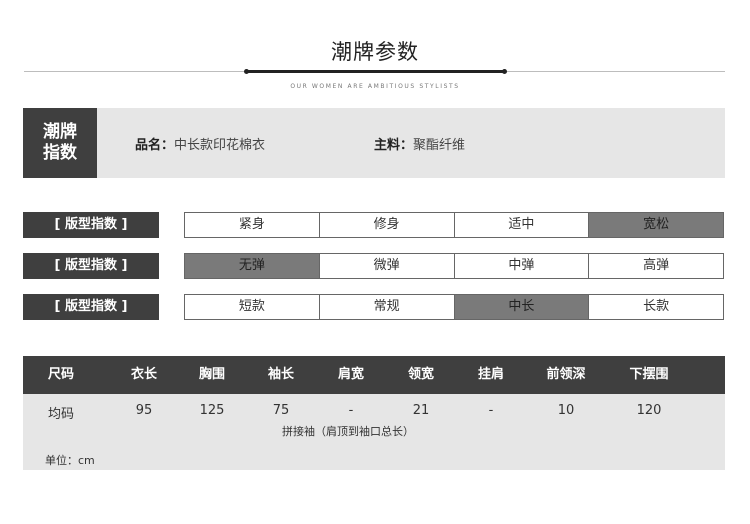 The height and width of the screenshot is (524, 750). What do you see at coordinates (386, 266) in the screenshot?
I see `index-option: 微弹` at bounding box center [386, 266].